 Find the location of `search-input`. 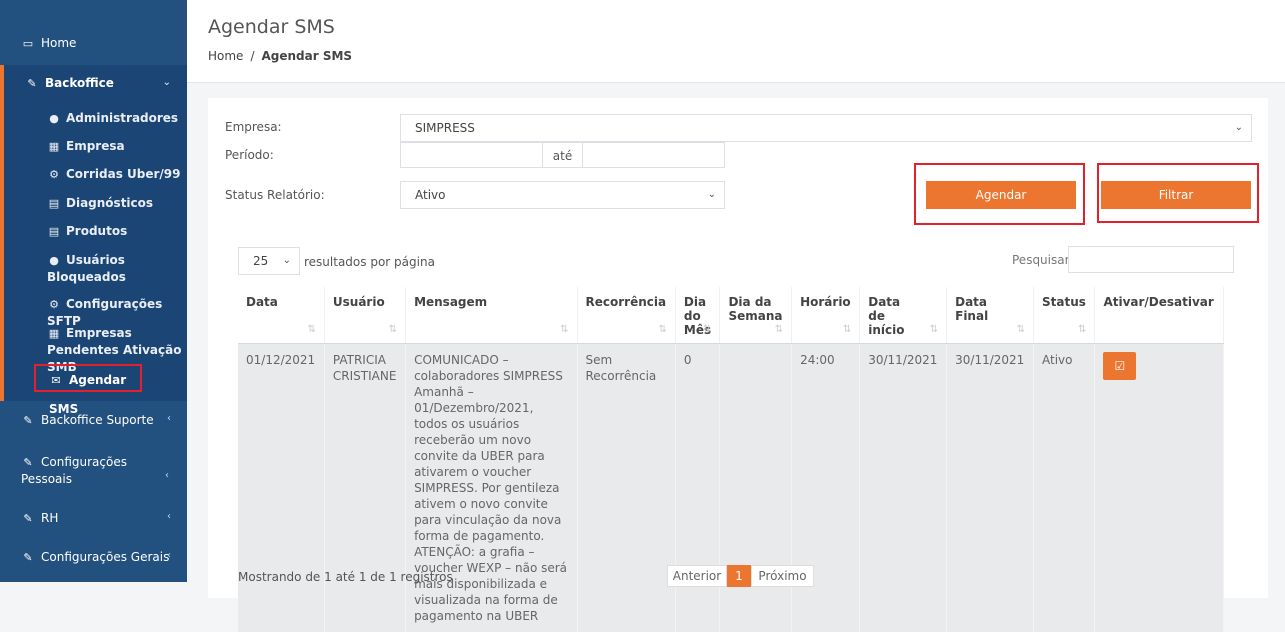

search-input is located at coordinates (1151, 259).